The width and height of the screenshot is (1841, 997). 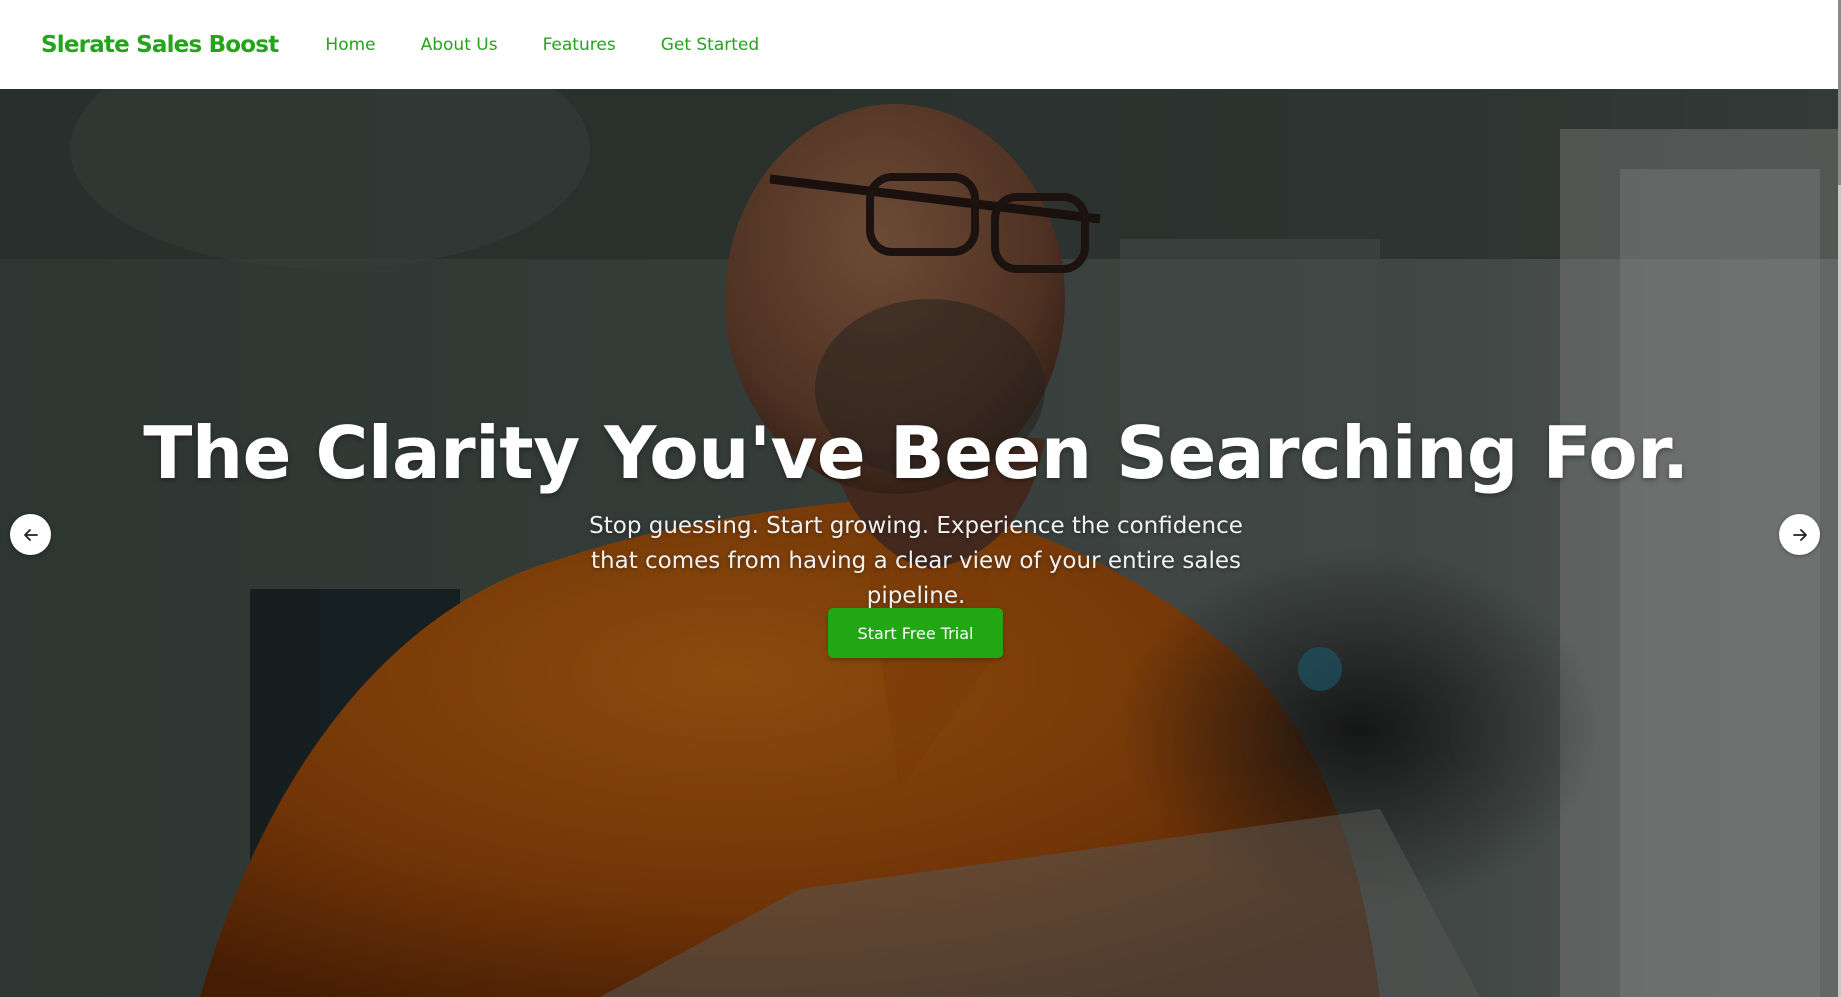 I want to click on nav-link-features: Features, so click(x=579, y=45).